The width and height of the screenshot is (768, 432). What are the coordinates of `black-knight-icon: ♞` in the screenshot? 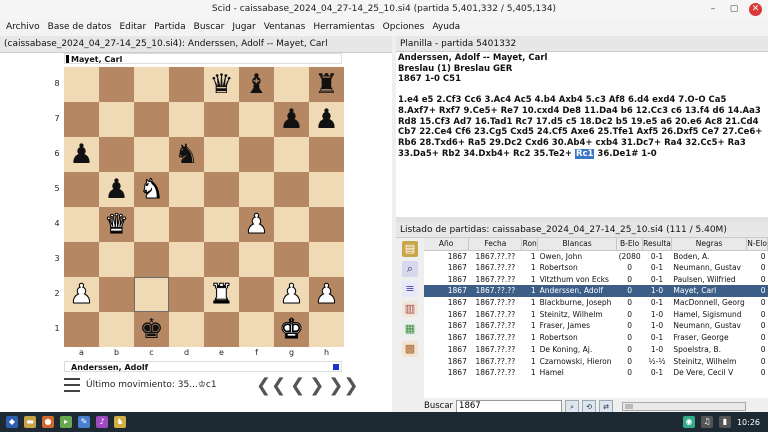 It's located at (186, 154).